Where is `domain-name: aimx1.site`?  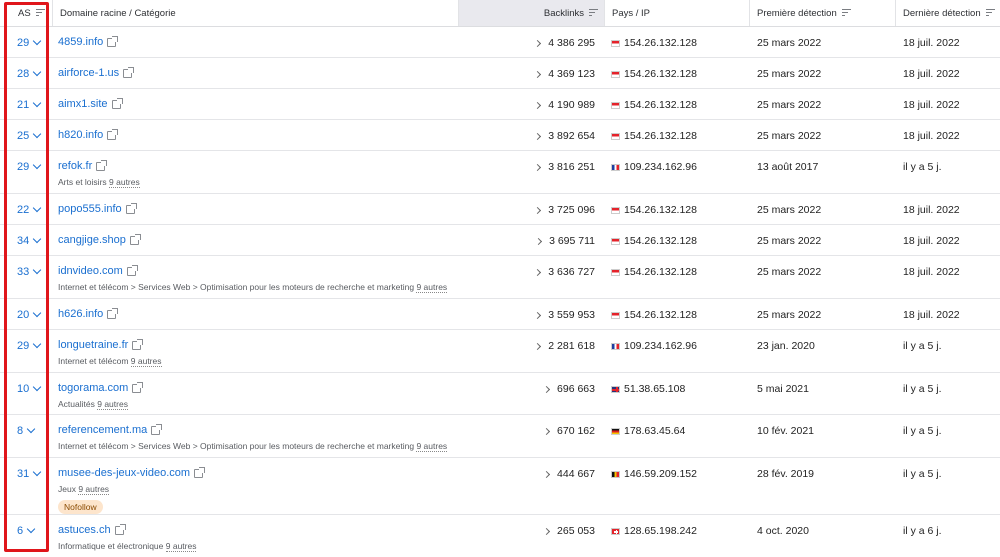
domain-name: aimx1.site is located at coordinates (83, 104).